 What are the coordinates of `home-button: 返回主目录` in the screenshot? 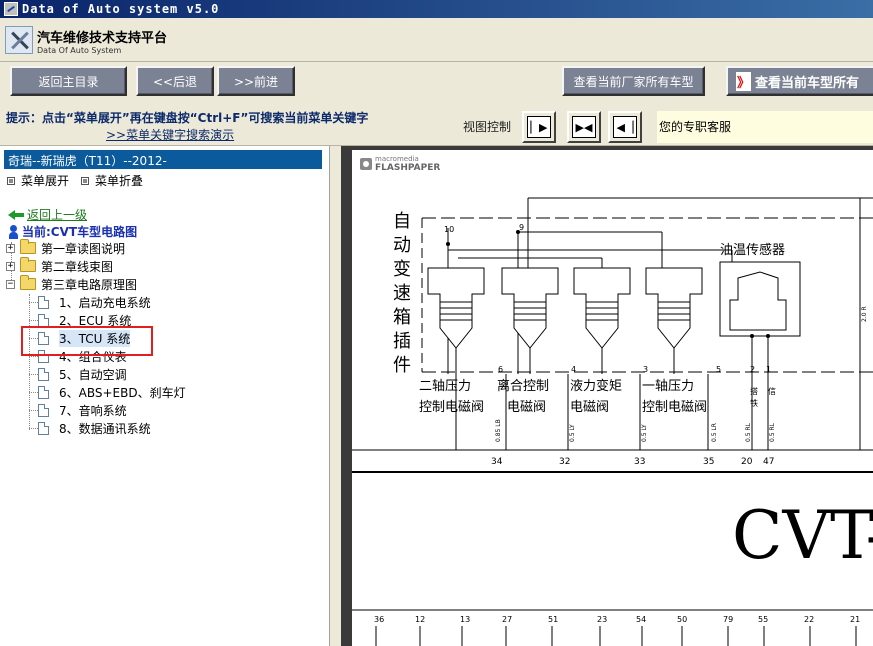 It's located at (68, 81).